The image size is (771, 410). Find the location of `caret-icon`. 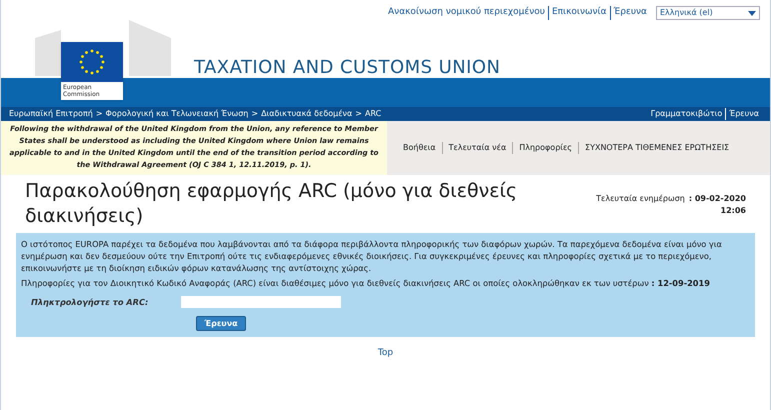

caret-icon is located at coordinates (752, 13).